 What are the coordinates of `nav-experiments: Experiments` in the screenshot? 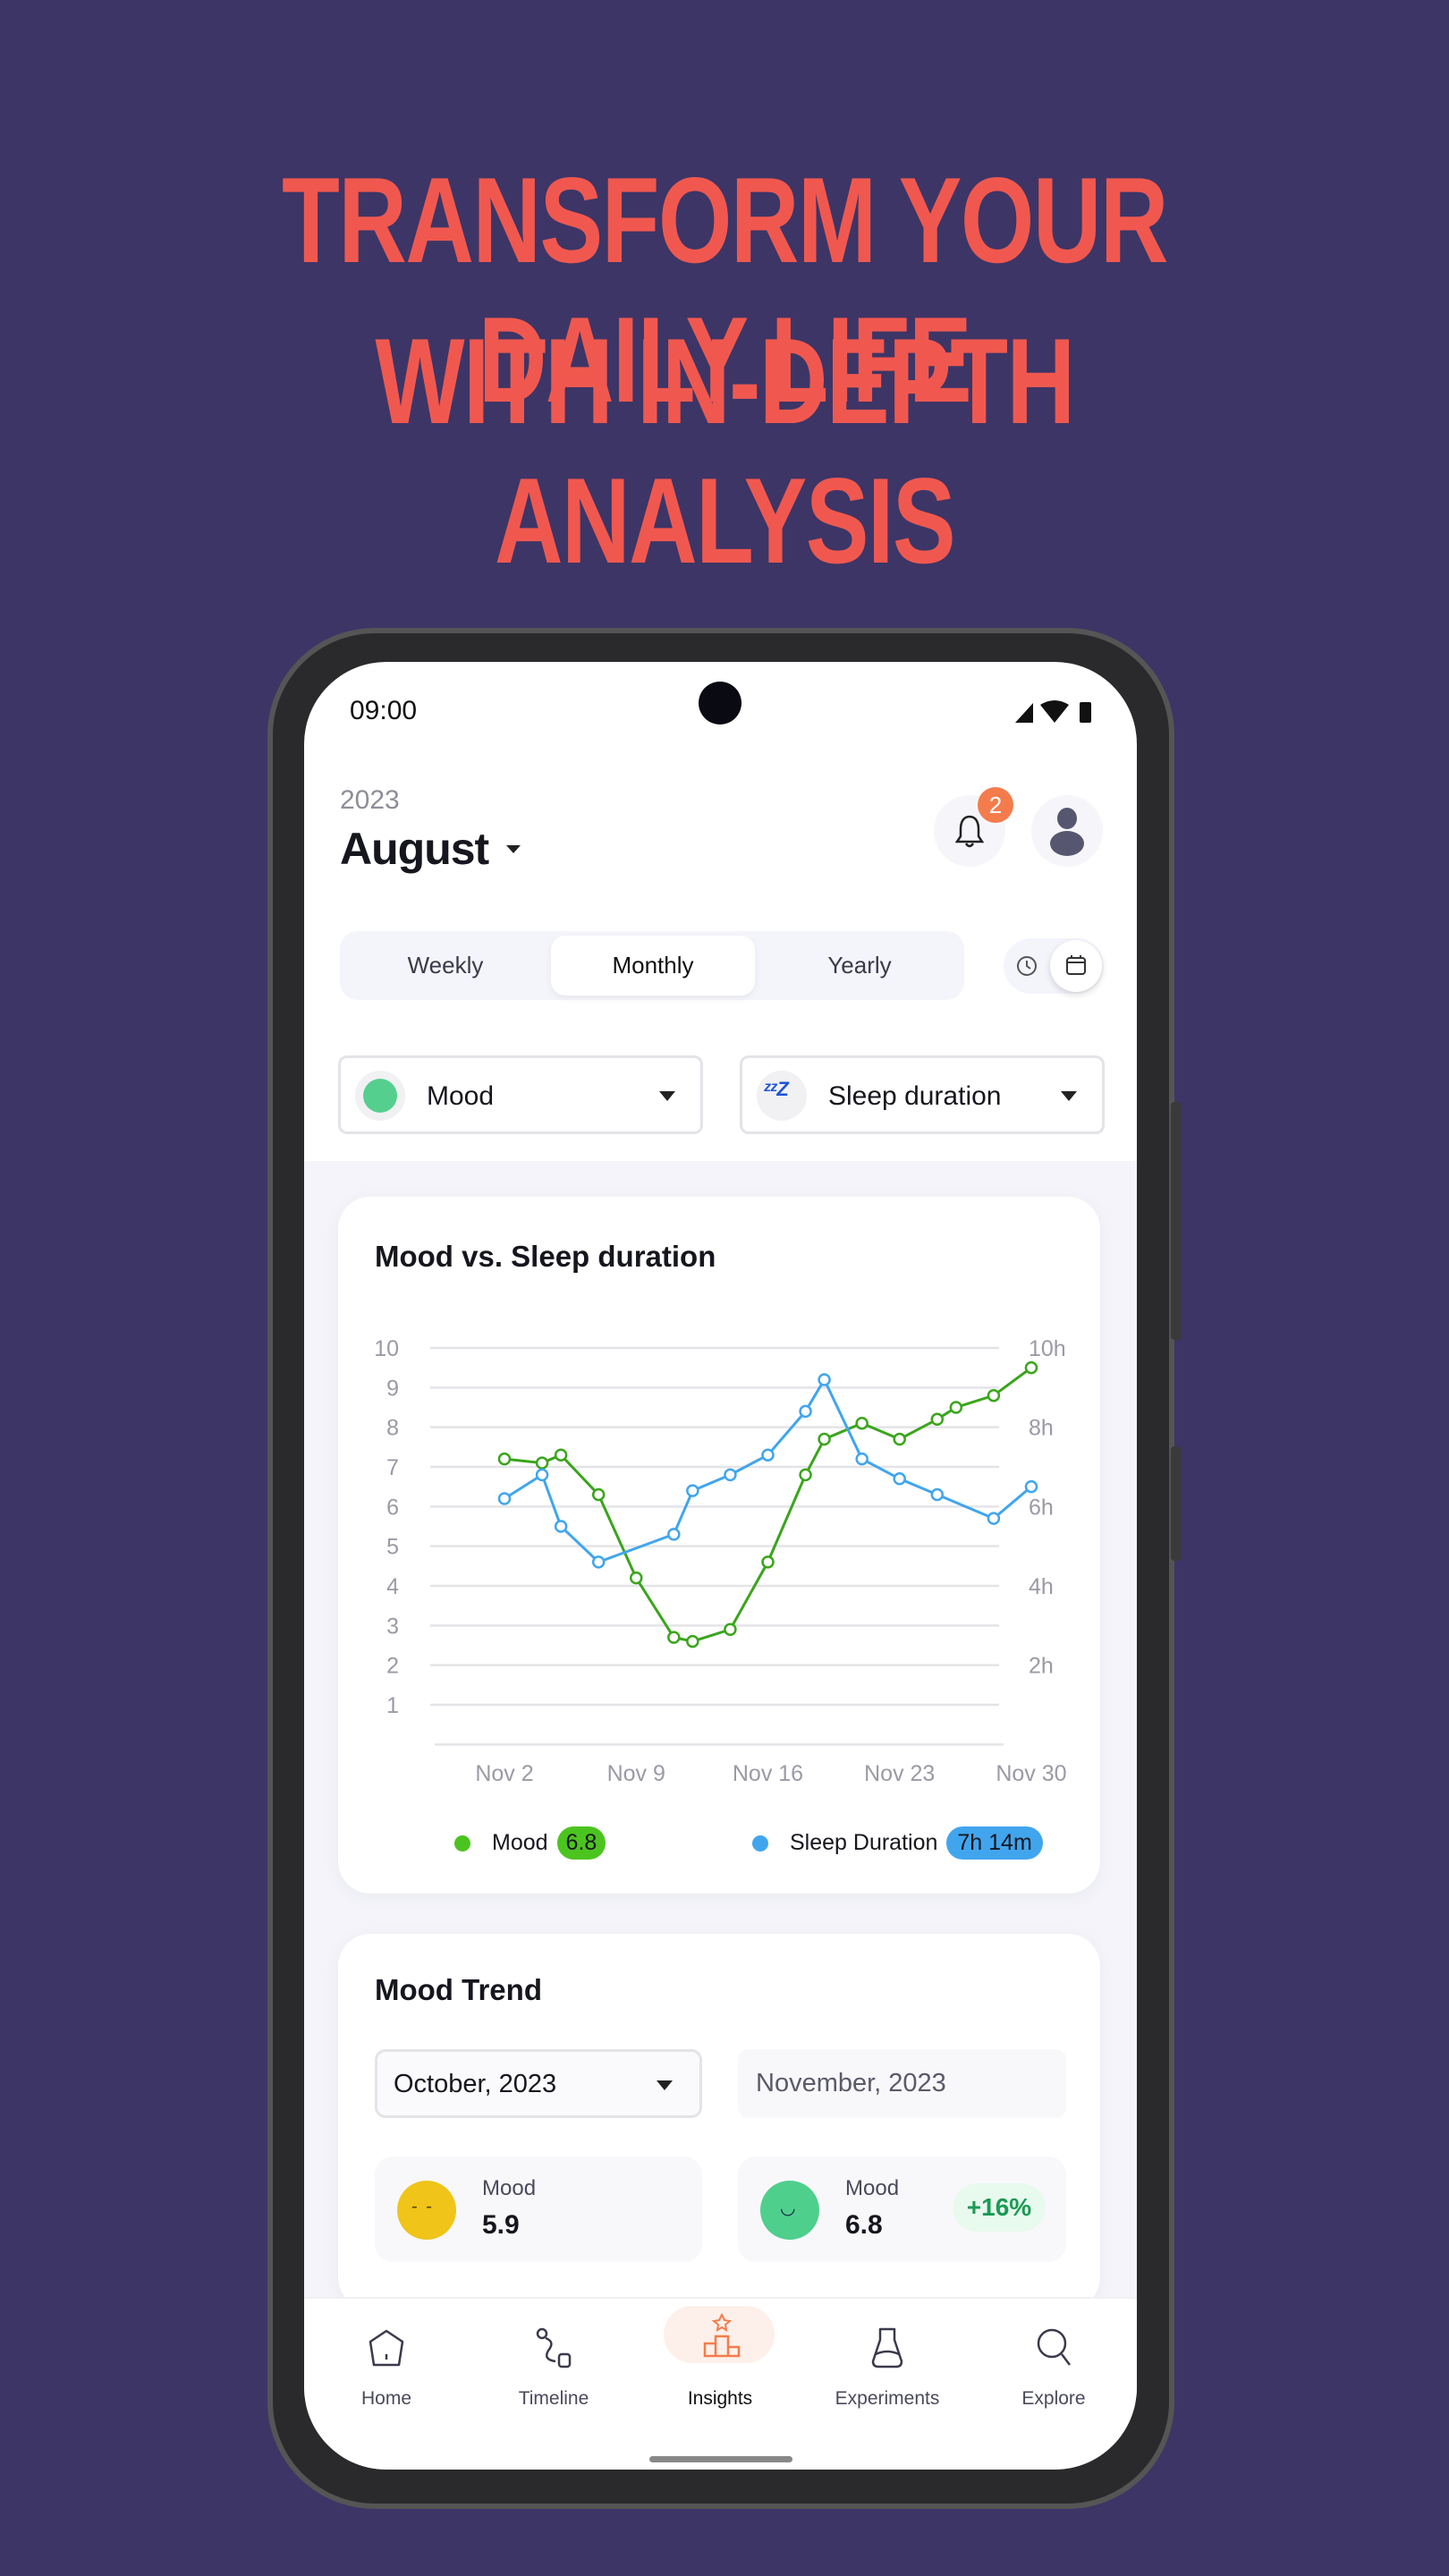 It's located at (887, 2377).